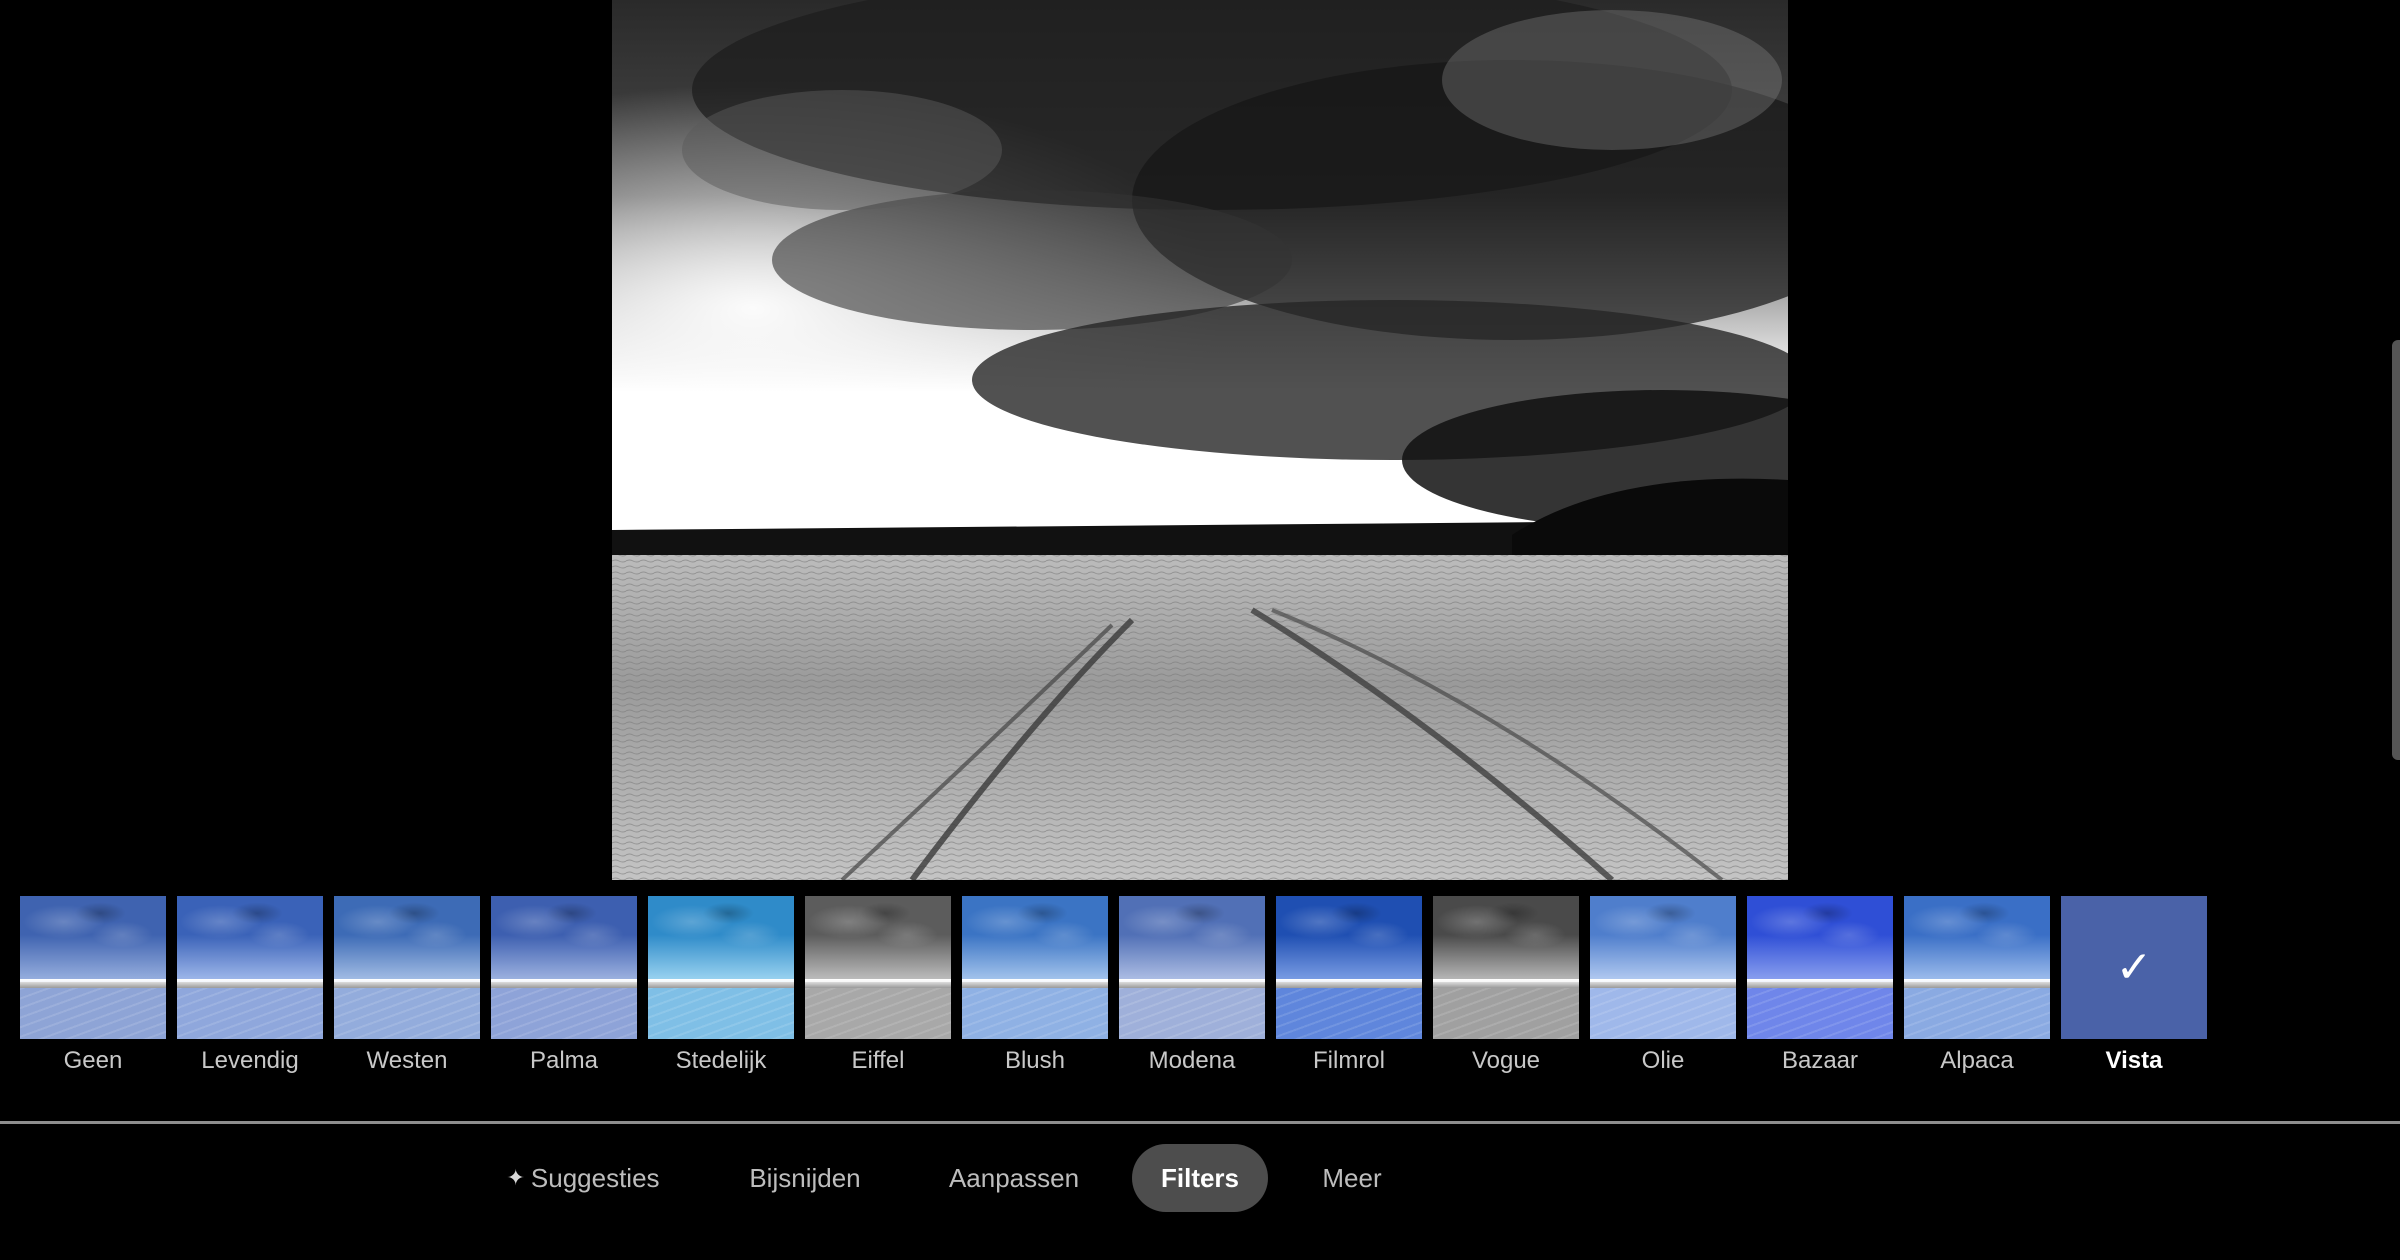 The image size is (2400, 1260). I want to click on filter-olie: Olie, so click(1663, 989).